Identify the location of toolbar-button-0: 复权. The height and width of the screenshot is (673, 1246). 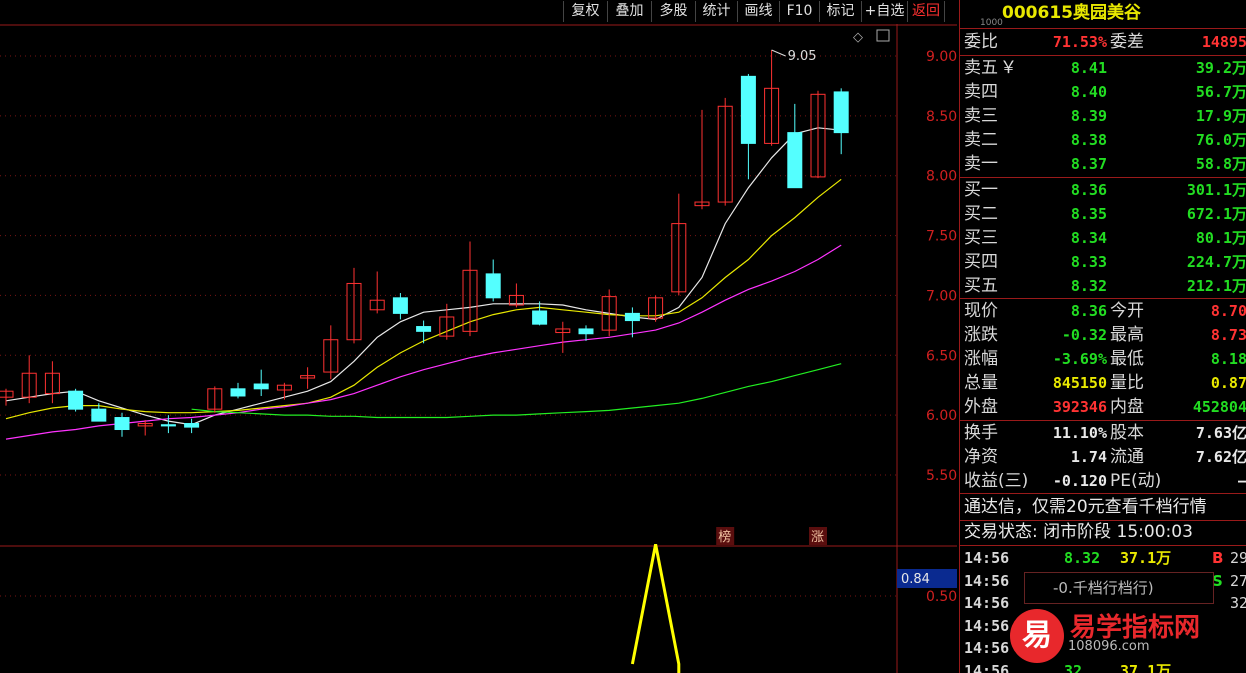
(585, 11).